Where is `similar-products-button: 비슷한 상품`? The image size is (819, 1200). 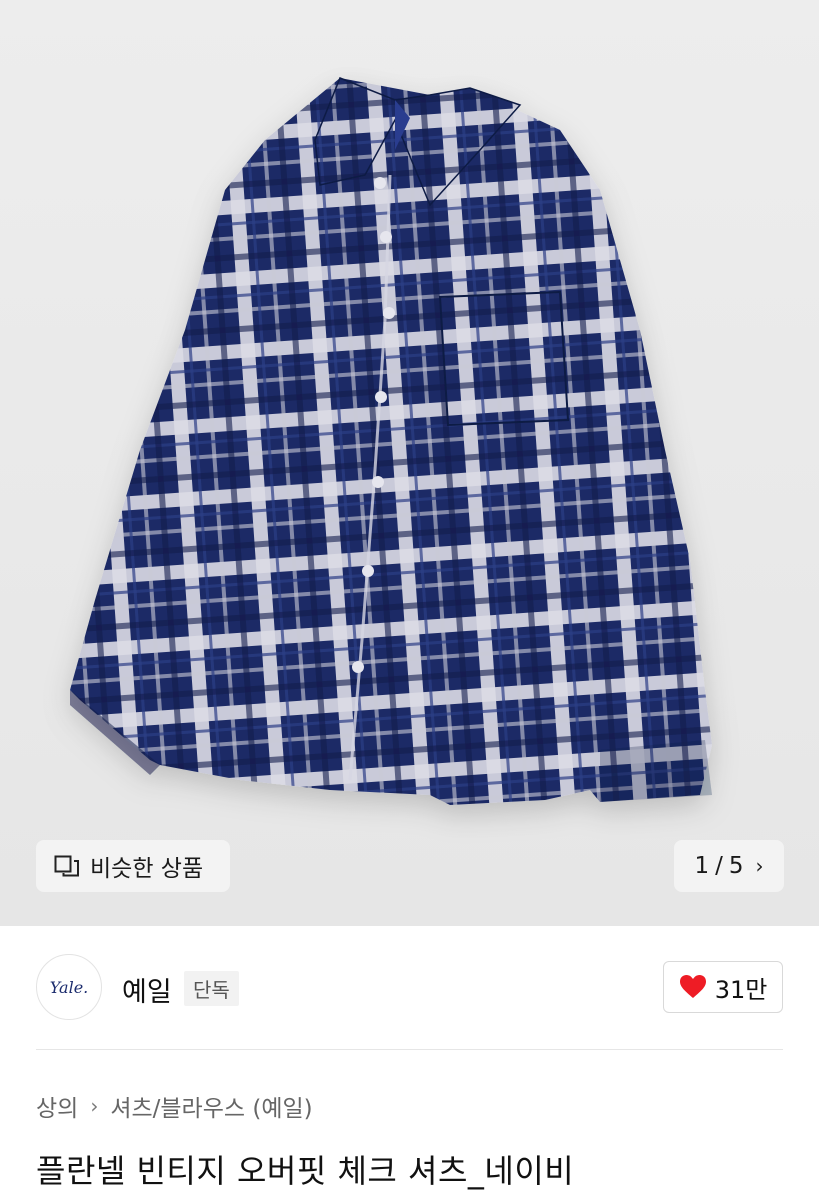 similar-products-button: 비슷한 상품 is located at coordinates (133, 866).